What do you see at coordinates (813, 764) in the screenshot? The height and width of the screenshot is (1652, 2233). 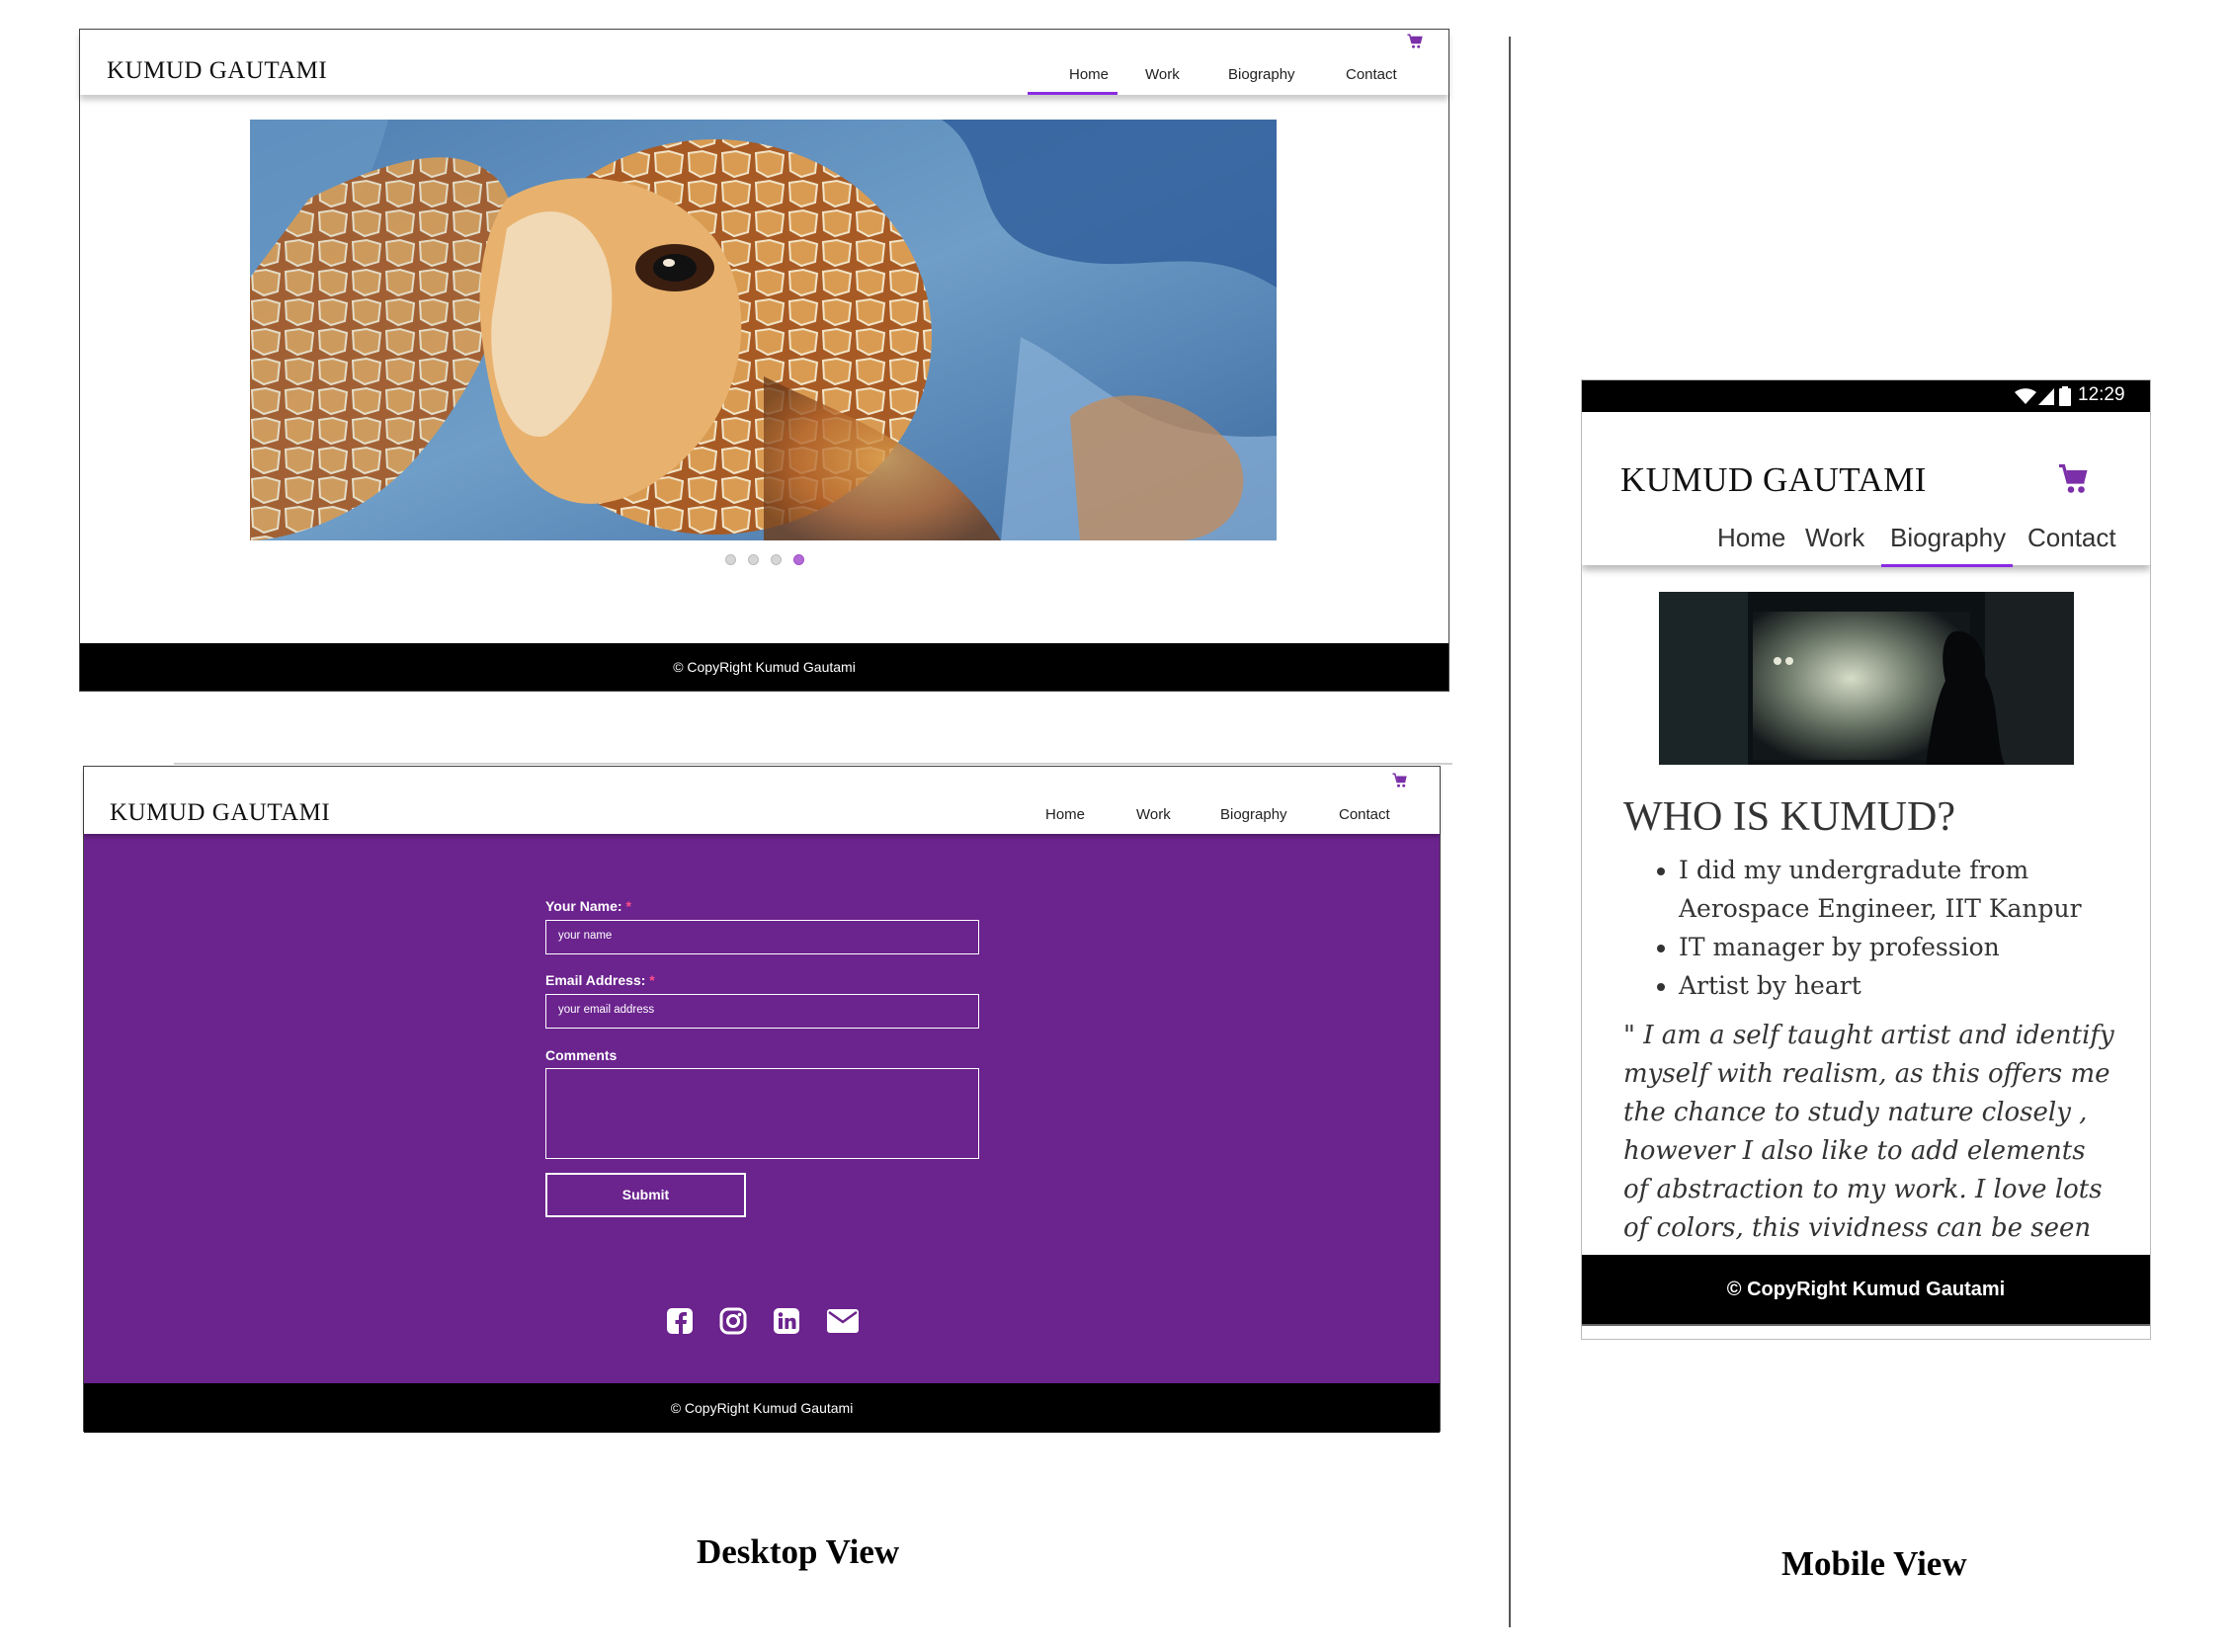 I see `frame-top-line` at bounding box center [813, 764].